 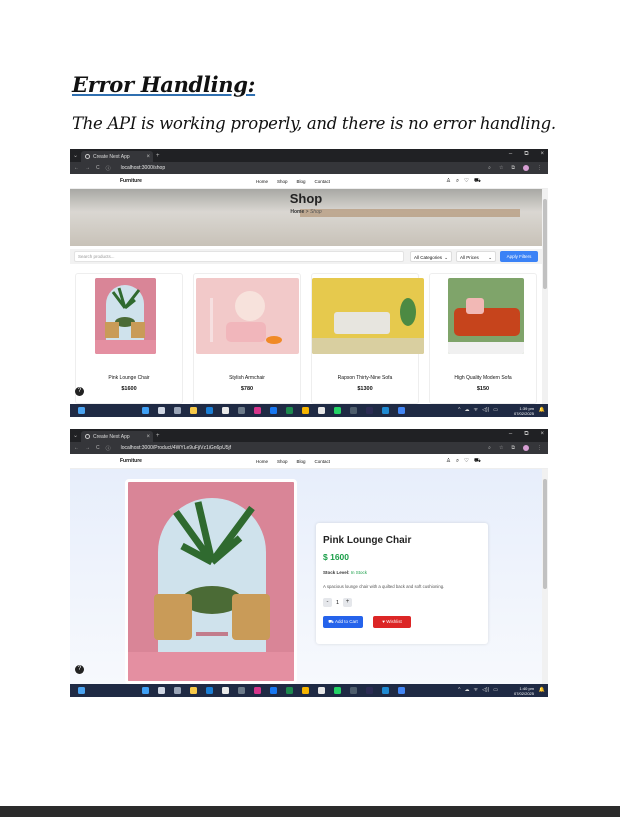 I want to click on tray-overflow-icon: ^, so click(x=459, y=410).